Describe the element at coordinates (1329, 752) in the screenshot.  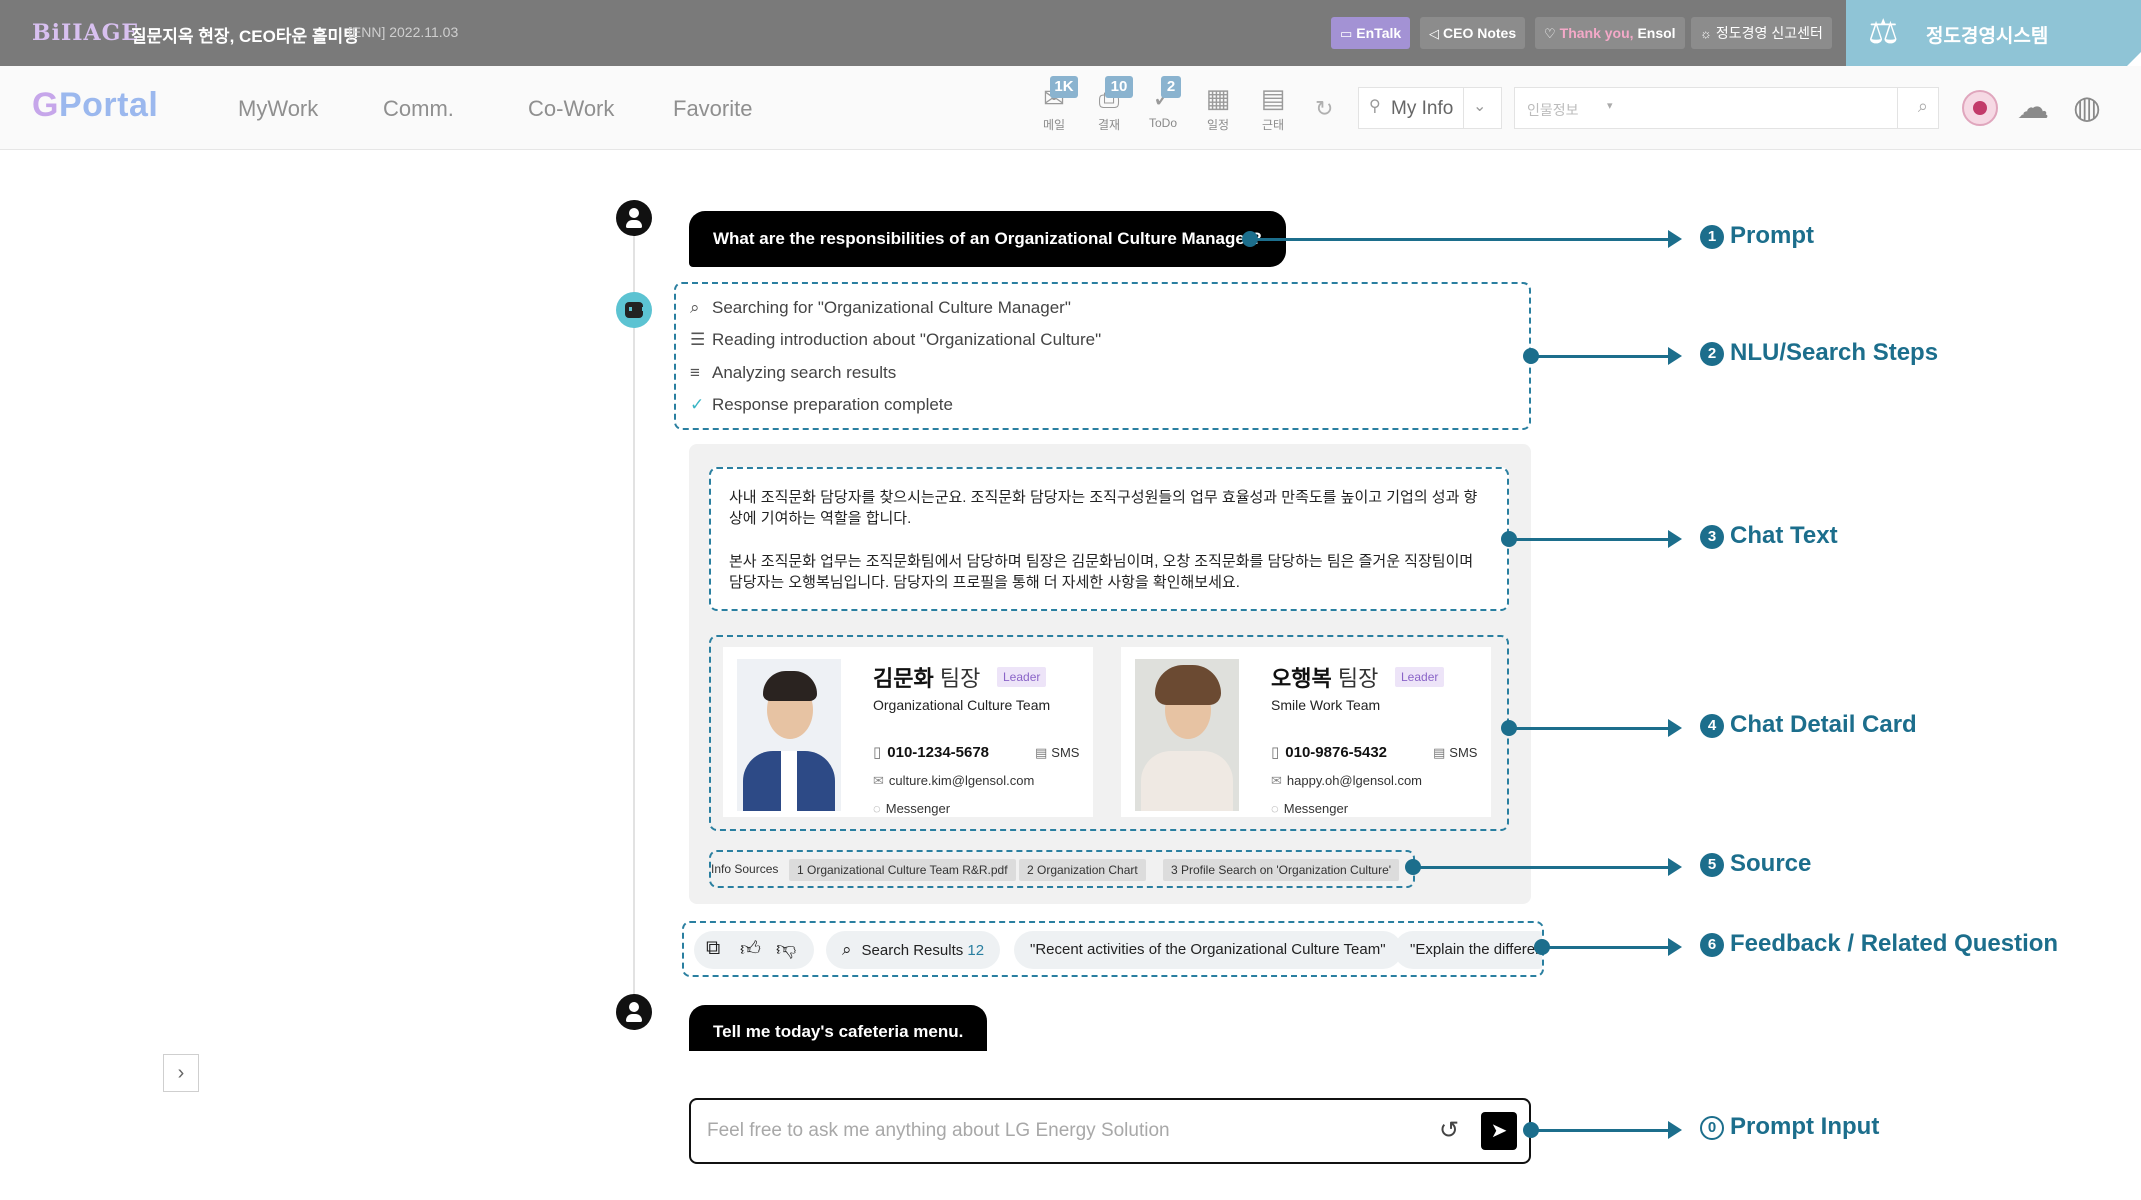
I see `phone-number: ▯ 010-9876-5432` at that location.